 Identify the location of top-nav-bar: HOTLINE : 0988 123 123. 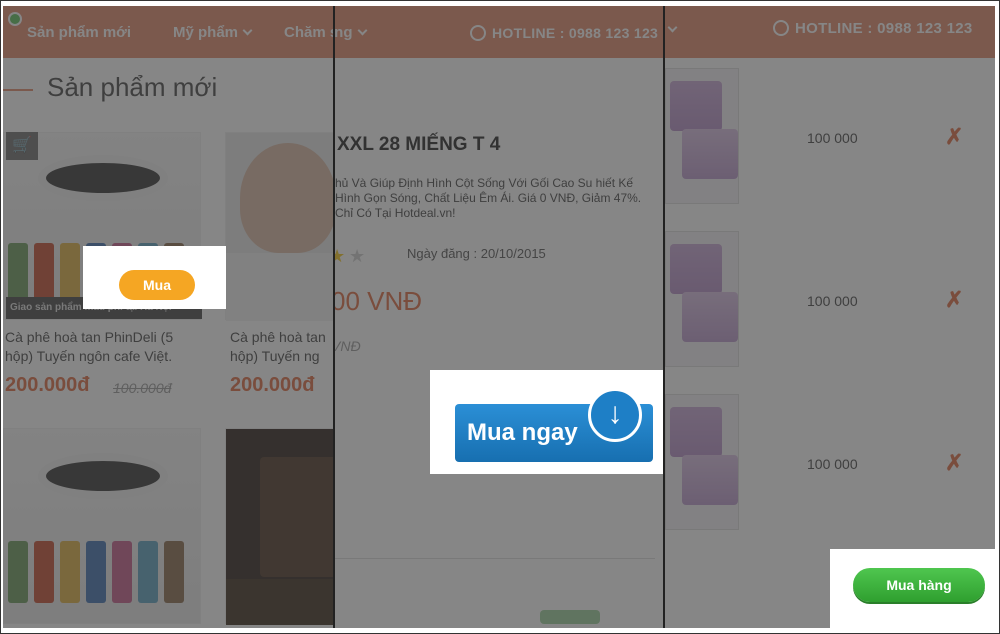
(830, 32).